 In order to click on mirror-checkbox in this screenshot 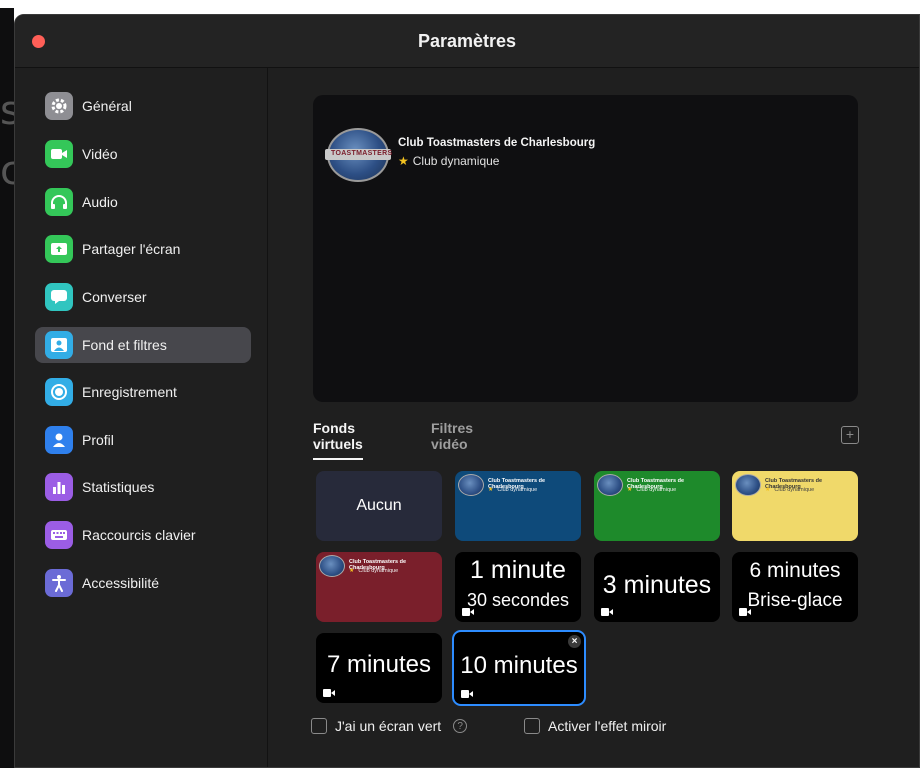, I will do `click(532, 726)`.